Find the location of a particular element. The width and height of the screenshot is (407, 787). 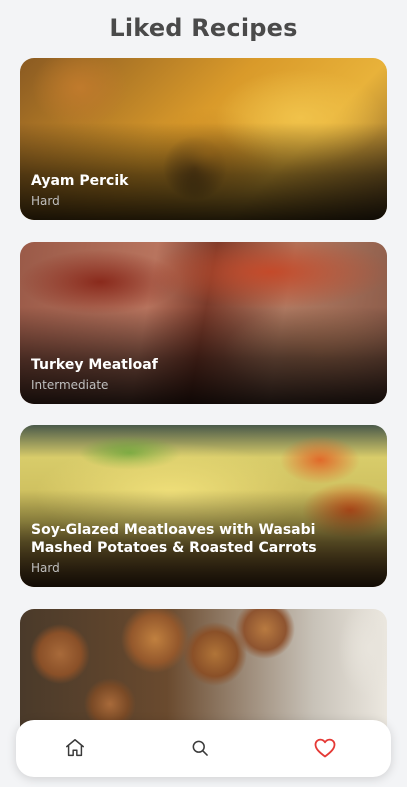

bottom-tab-bar is located at coordinates (203, 748).